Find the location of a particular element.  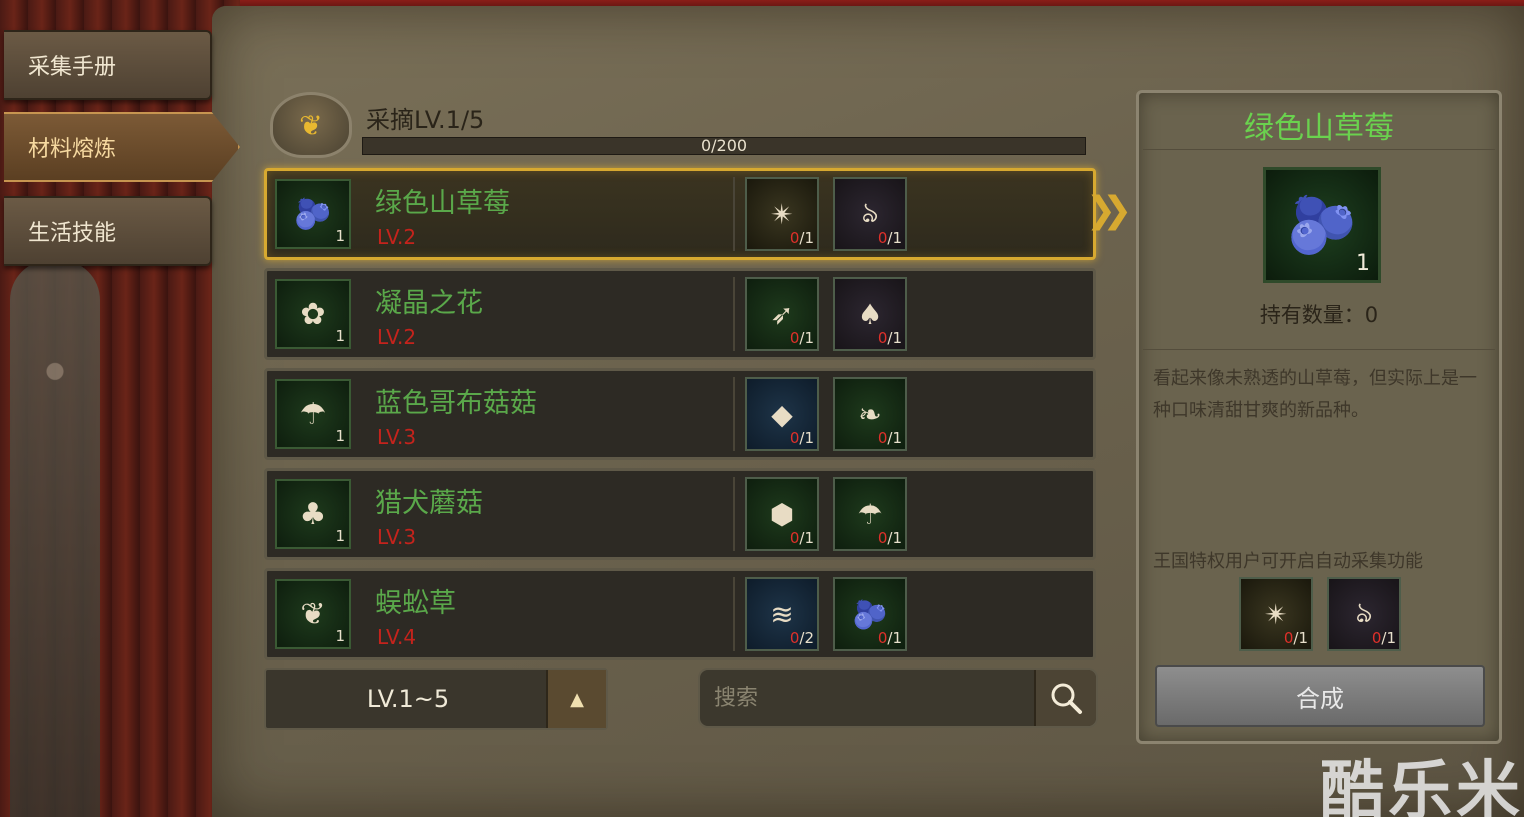

search-icon is located at coordinates (1066, 698).